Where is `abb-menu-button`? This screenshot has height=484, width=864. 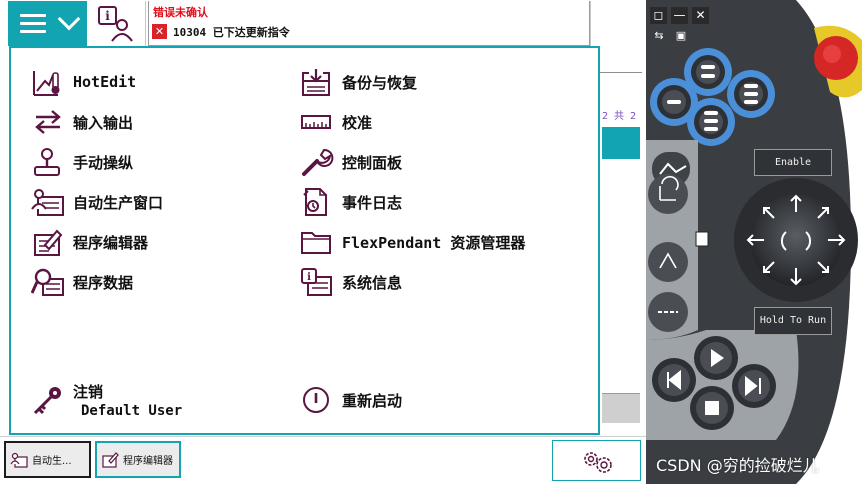
abb-menu-button is located at coordinates (47, 23).